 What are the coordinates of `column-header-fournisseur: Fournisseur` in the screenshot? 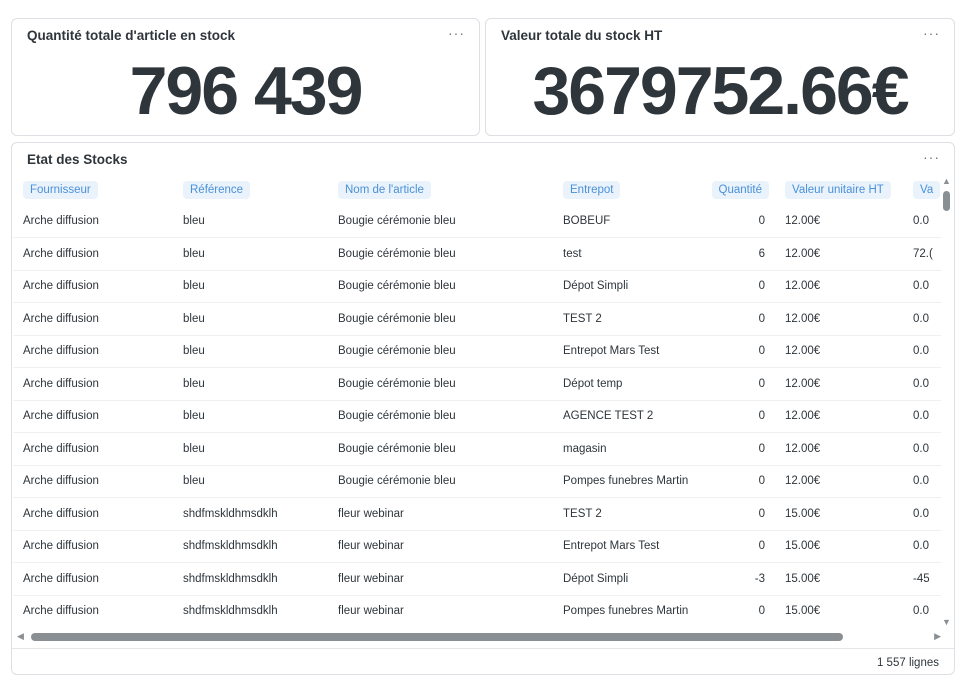 It's located at (93, 190).